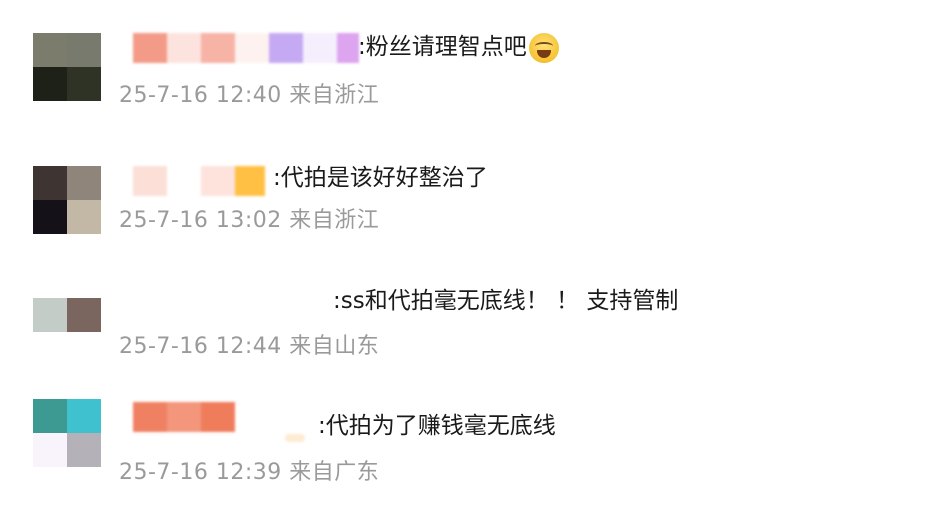 This screenshot has width=938, height=516. I want to click on comment-text: :ss和代拍毫无底线！ ！ 支持管制, so click(505, 301).